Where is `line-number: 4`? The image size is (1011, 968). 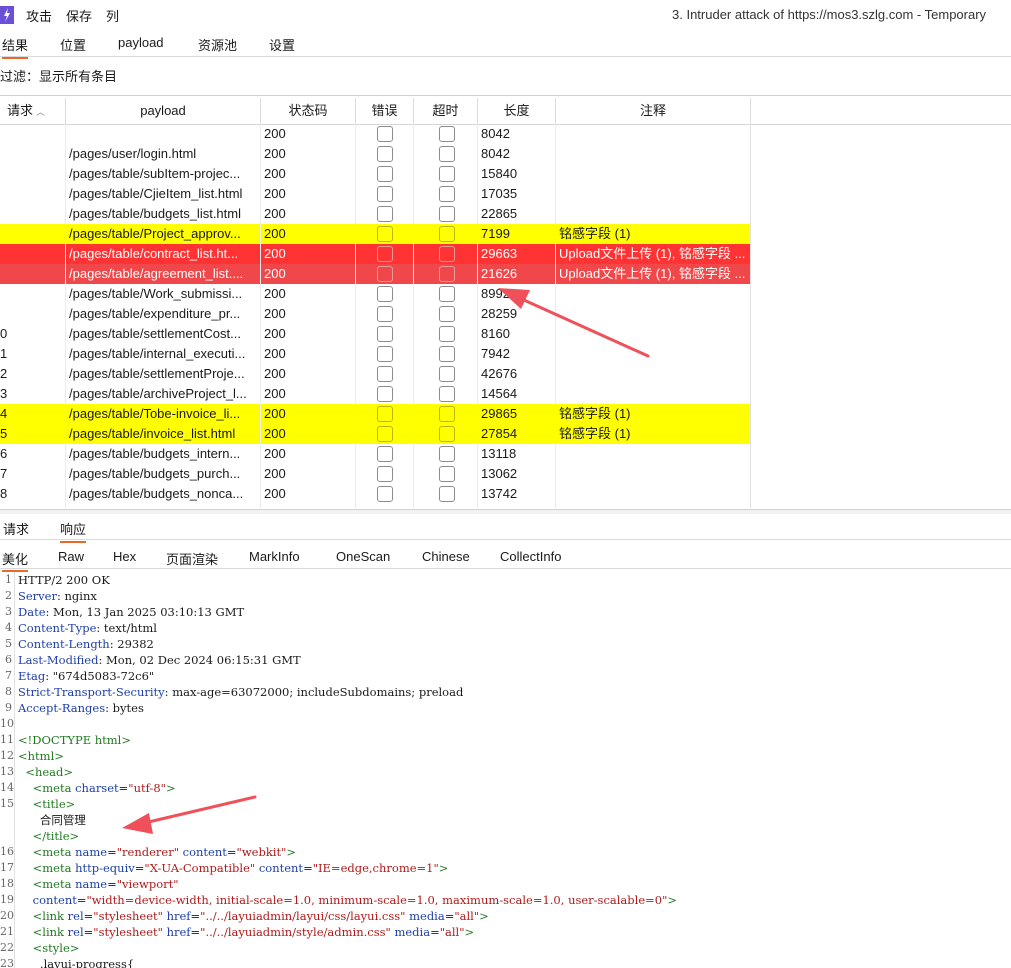
line-number: 4 is located at coordinates (8, 627).